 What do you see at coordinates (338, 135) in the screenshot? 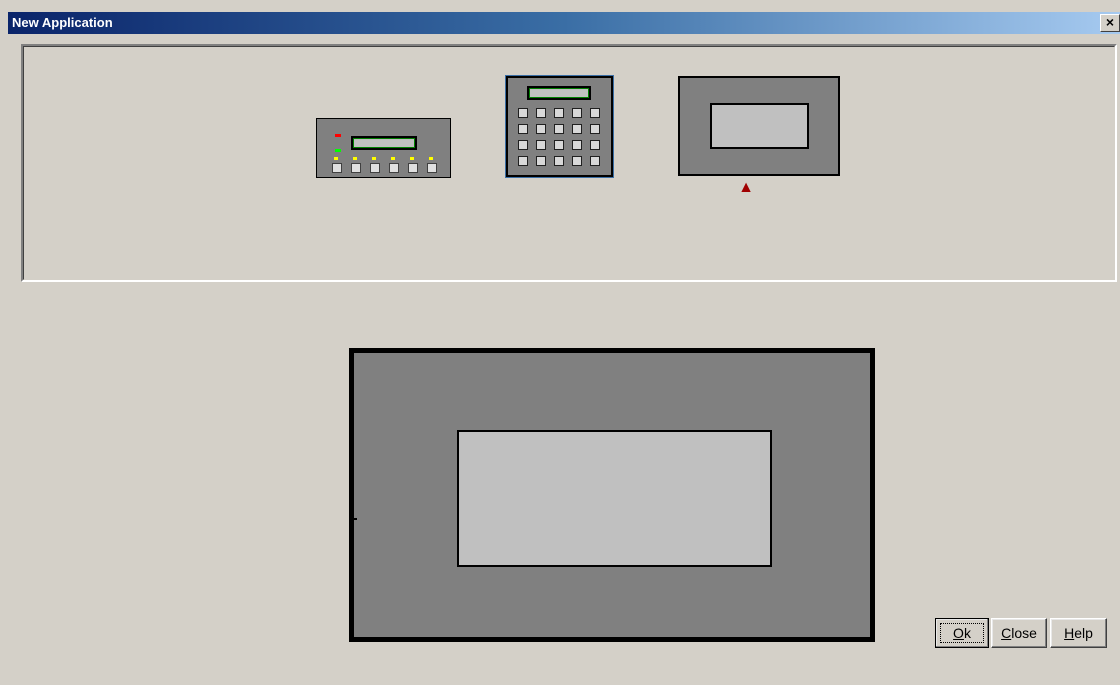
I see `red-led-icon` at bounding box center [338, 135].